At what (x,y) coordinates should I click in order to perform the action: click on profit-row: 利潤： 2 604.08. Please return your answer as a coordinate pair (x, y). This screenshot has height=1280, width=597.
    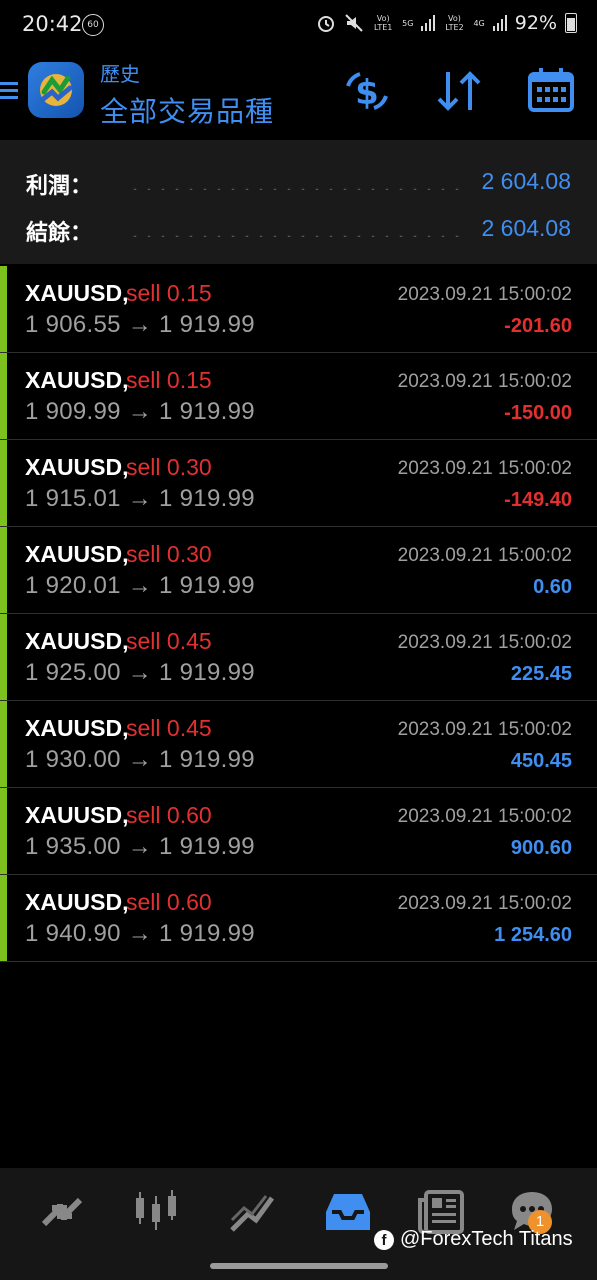
    Looking at the image, I should click on (298, 184).